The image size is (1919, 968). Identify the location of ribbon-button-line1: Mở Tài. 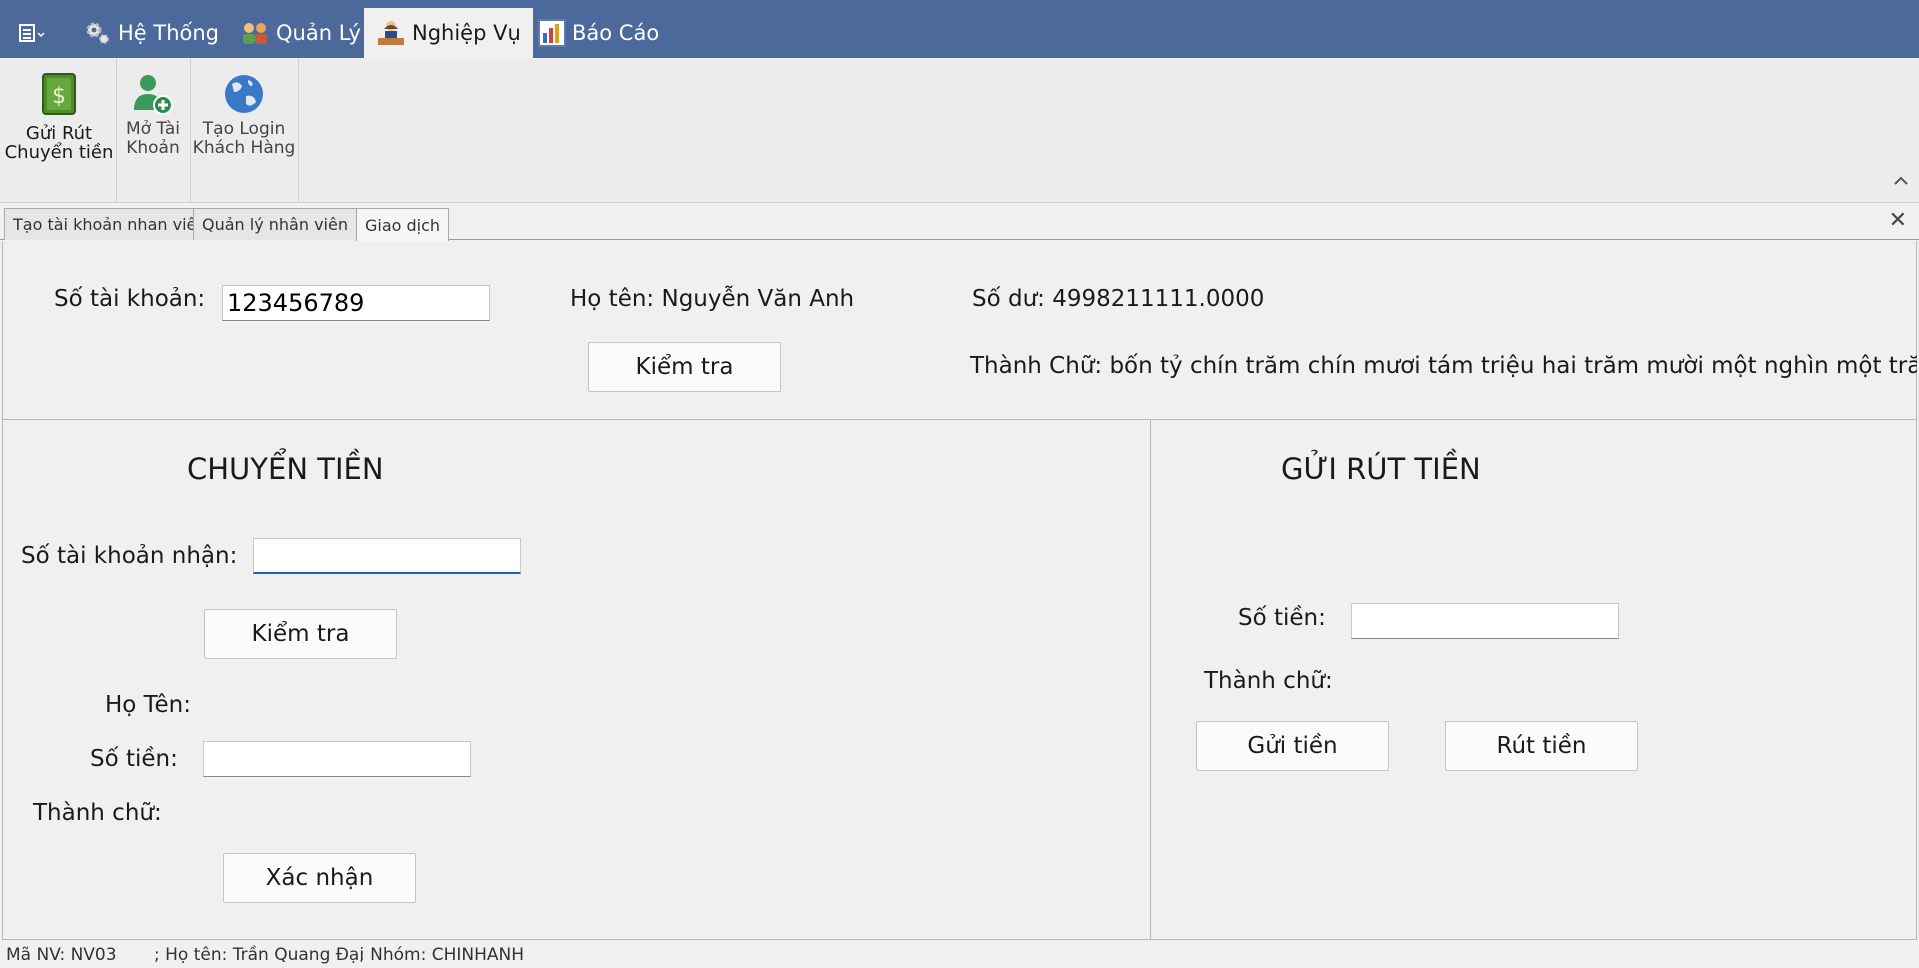
(152, 129).